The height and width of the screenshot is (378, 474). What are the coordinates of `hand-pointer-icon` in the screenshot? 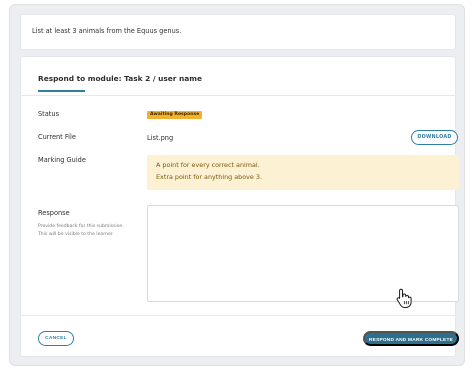 It's located at (404, 298).